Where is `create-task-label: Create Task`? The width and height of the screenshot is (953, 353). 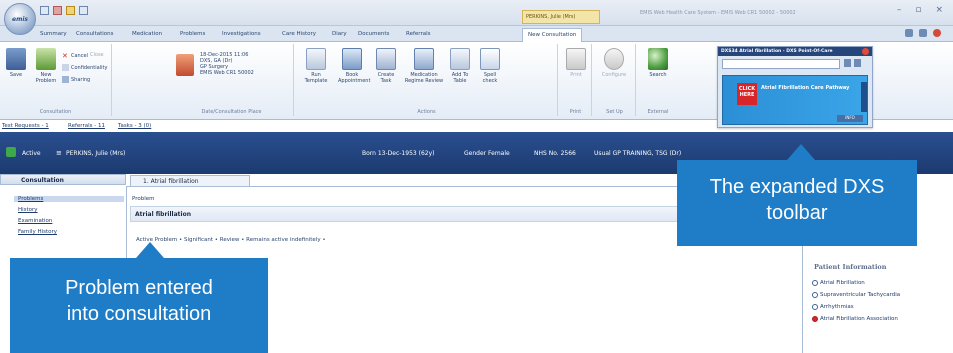 create-task-label: Create Task is located at coordinates (386, 78).